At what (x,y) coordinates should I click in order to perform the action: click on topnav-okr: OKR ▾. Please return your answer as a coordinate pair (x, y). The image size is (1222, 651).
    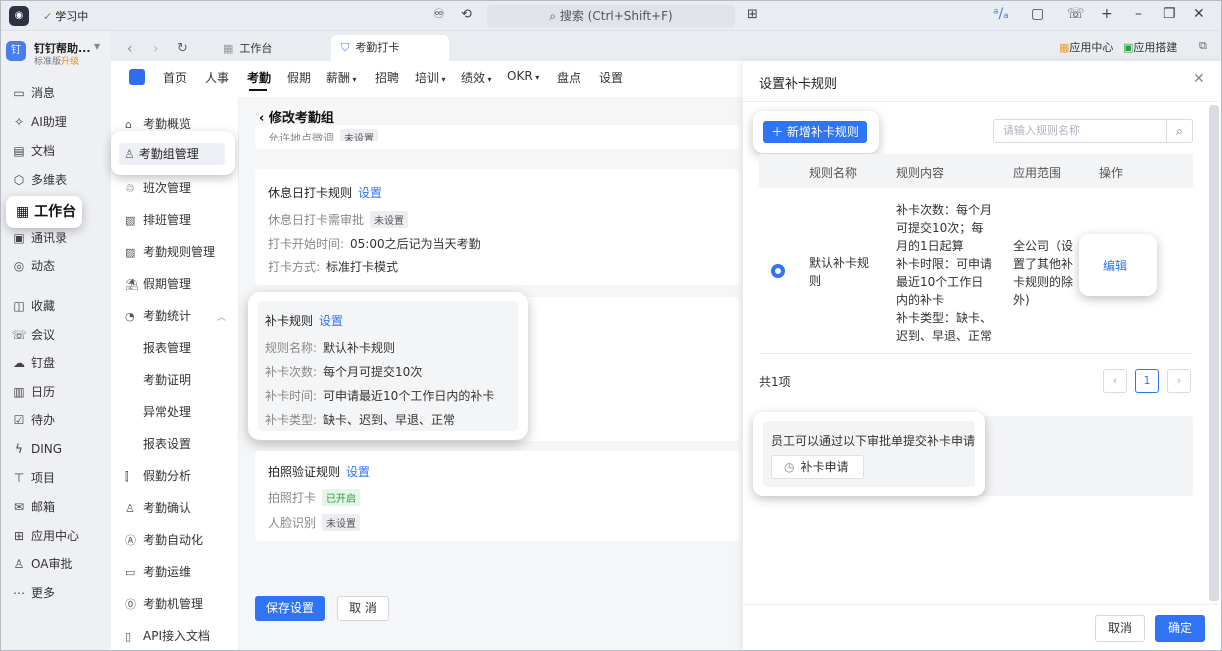
    Looking at the image, I should click on (523, 76).